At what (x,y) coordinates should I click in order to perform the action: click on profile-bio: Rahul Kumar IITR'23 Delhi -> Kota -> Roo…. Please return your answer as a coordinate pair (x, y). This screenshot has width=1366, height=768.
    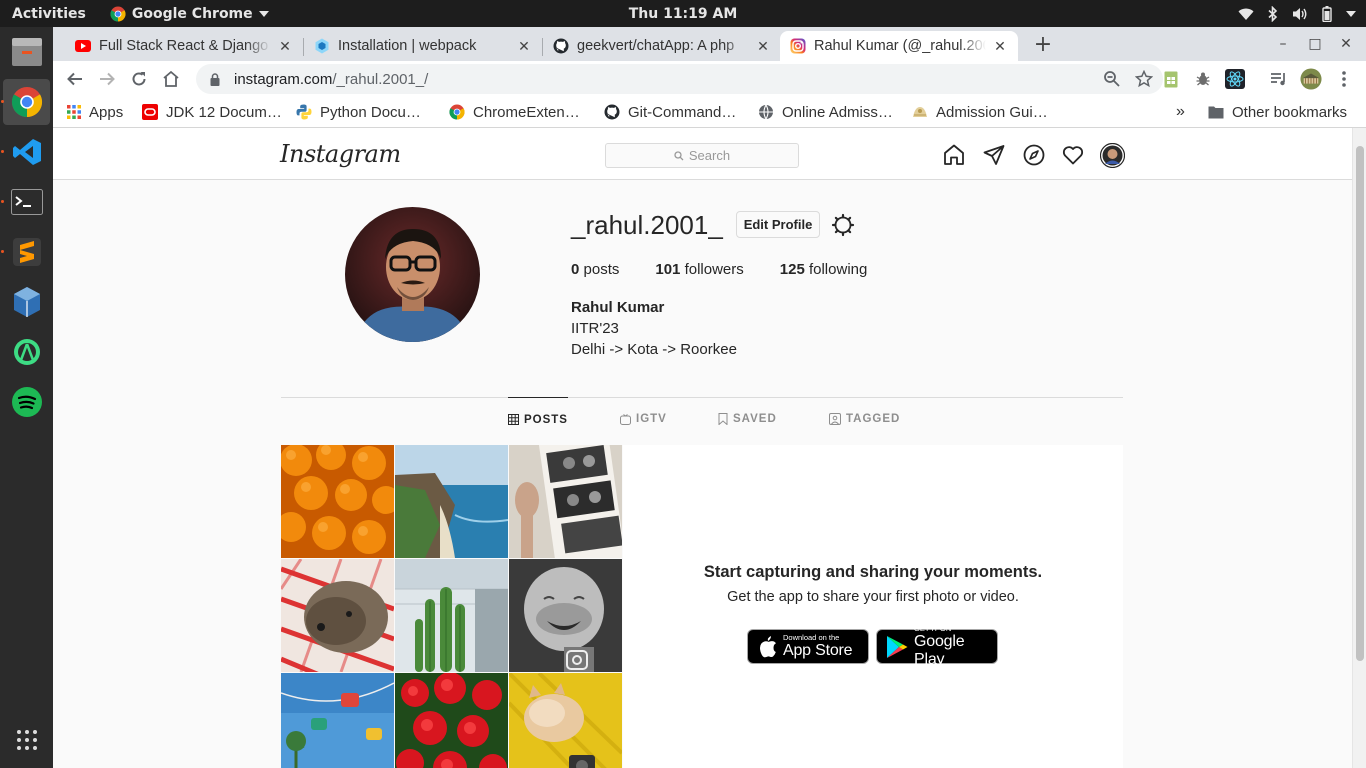
    Looking at the image, I should click on (654, 328).